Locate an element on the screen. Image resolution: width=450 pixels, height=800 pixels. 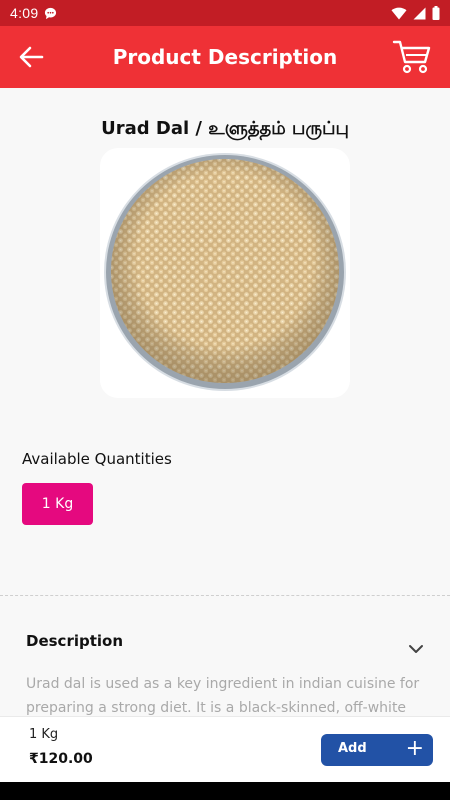
cart-icon is located at coordinates (412, 57).